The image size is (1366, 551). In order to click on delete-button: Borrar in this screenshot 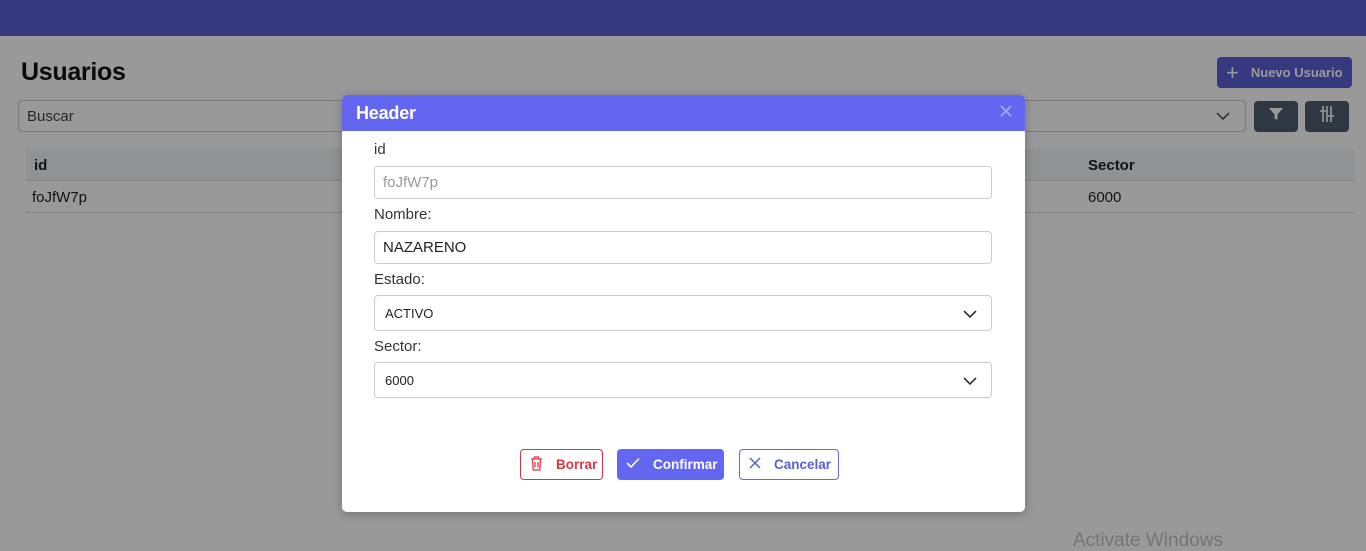, I will do `click(561, 464)`.